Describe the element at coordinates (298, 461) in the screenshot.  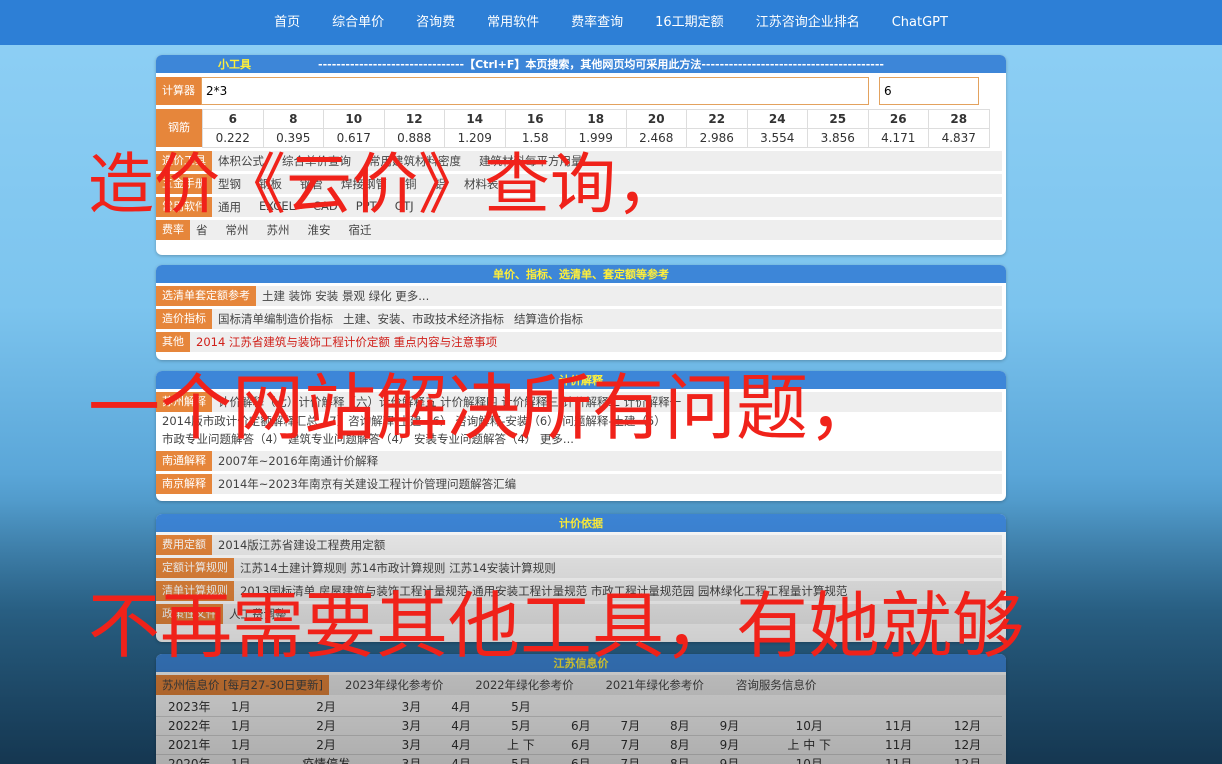
I see `explain-link: 2007年~2016年南通计价解释` at that location.